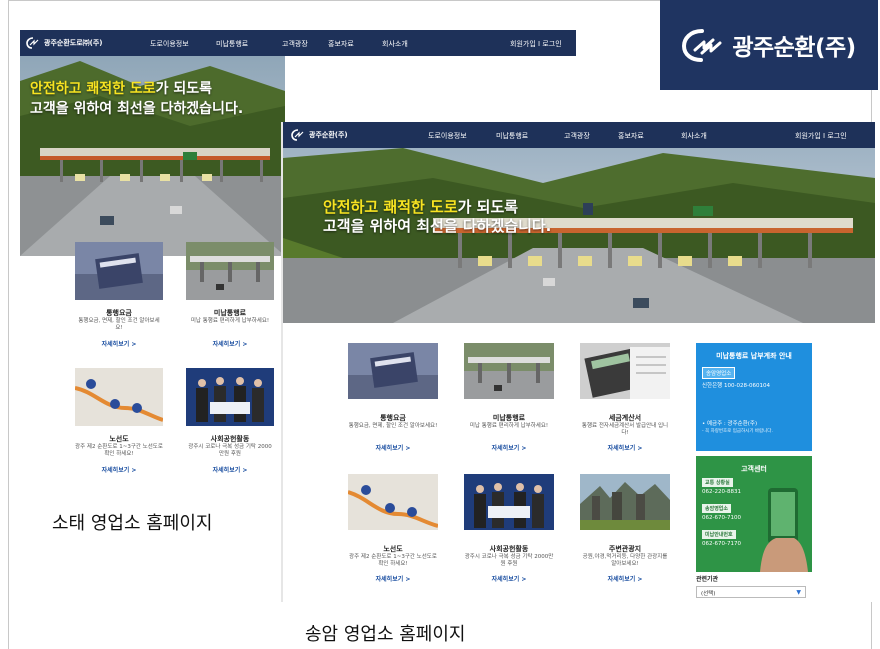  What do you see at coordinates (625, 560) in the screenshot?
I see `card-desc: 공원,야경,먹거리등, 다양한 관광지를 알아보세요!` at bounding box center [625, 560].